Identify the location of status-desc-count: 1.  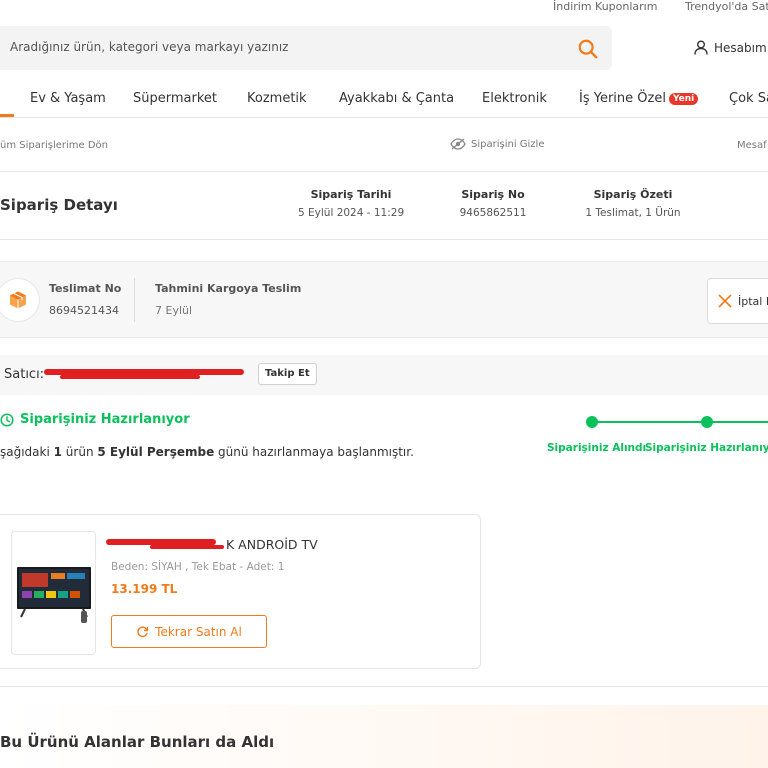
(57, 452).